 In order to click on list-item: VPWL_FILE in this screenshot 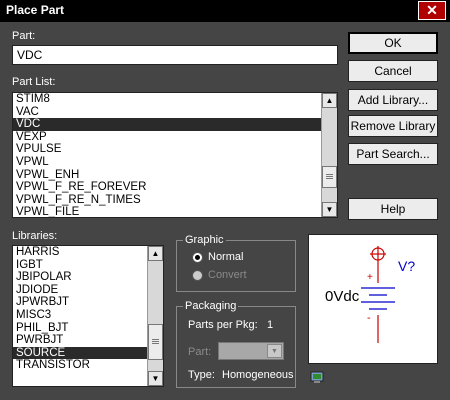, I will do `click(167, 211)`.